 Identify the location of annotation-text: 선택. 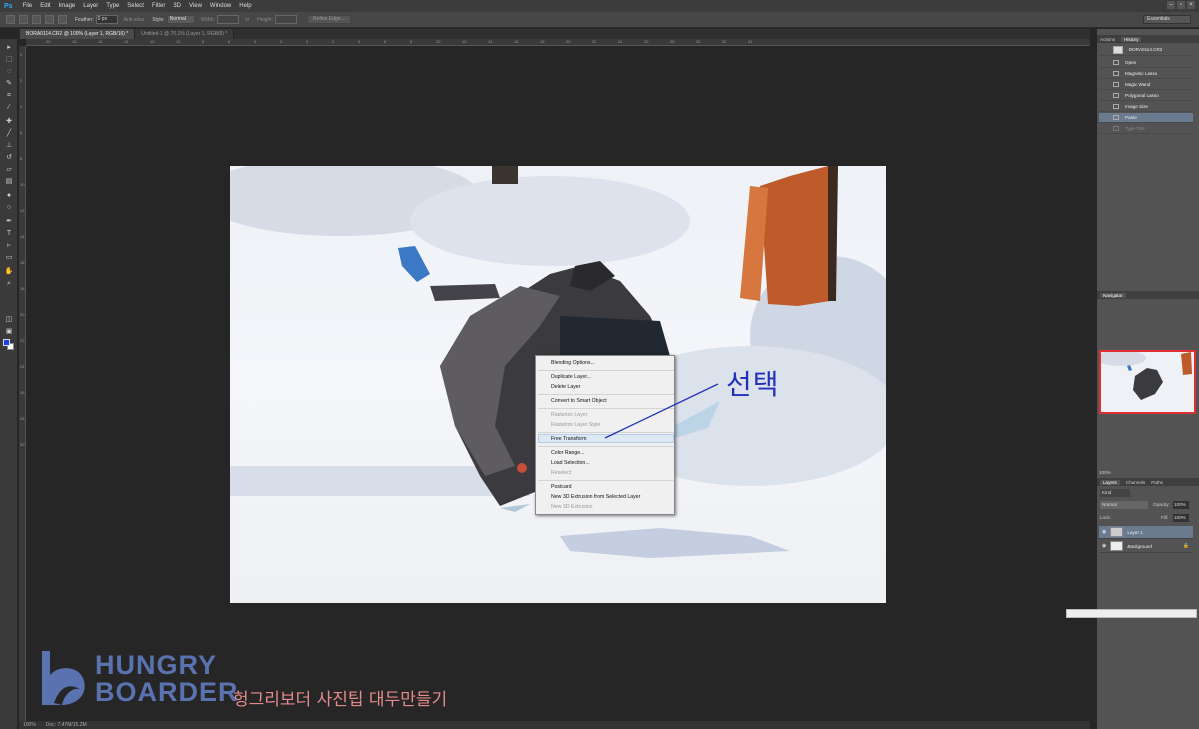
(753, 384).